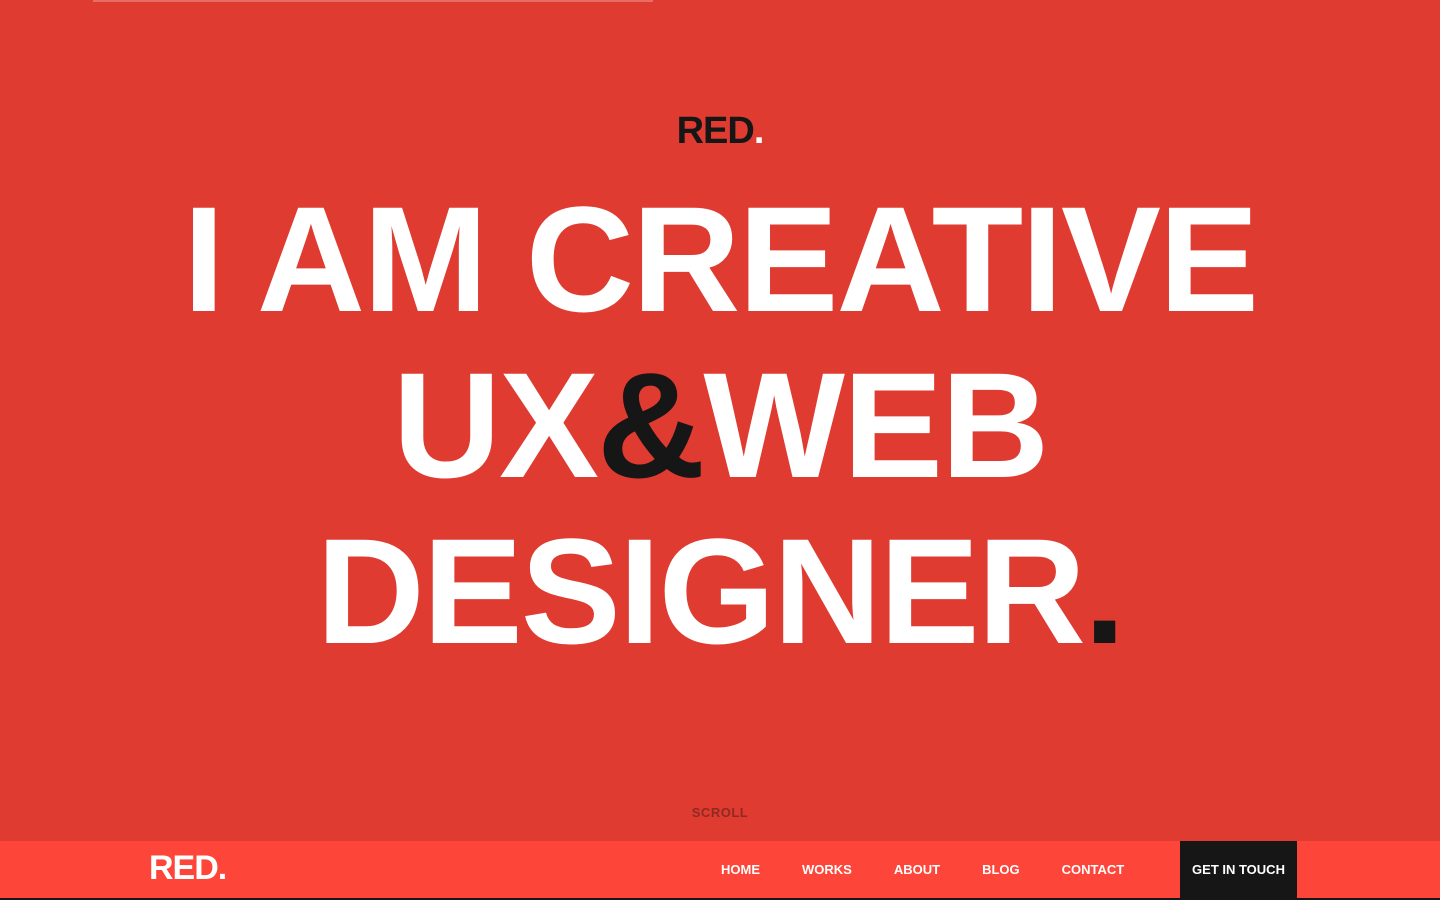 Image resolution: width=1440 pixels, height=900 pixels. What do you see at coordinates (715, 131) in the screenshot?
I see `hero-logo-text: RED` at bounding box center [715, 131].